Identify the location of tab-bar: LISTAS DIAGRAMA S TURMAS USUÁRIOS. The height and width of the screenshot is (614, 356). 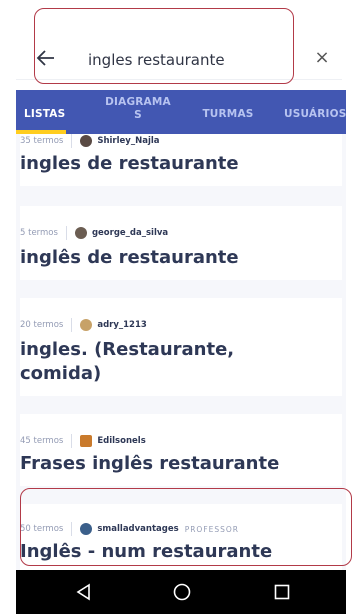
(181, 112).